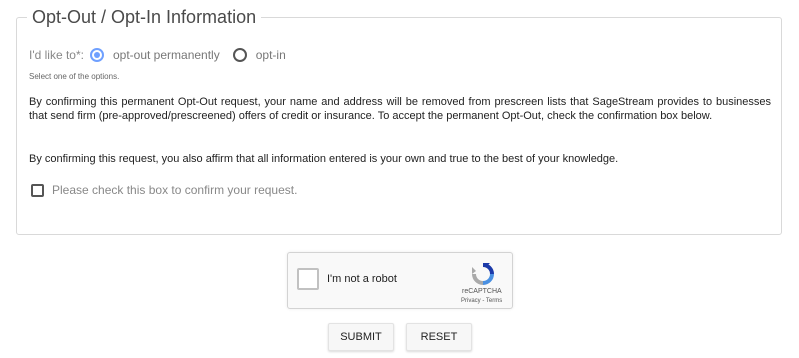  Describe the element at coordinates (483, 274) in the screenshot. I see `recaptcha-logo-icon` at that location.